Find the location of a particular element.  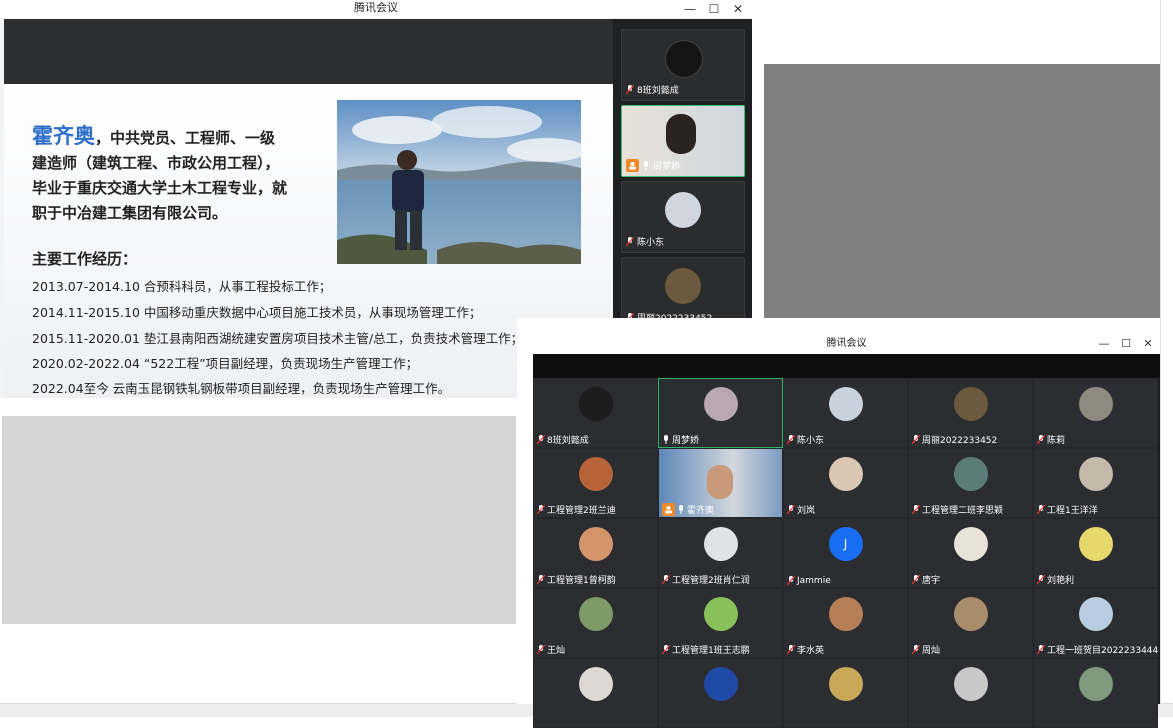

bio-line: 职于中冶建工集团有限公司。 is located at coordinates (130, 213).